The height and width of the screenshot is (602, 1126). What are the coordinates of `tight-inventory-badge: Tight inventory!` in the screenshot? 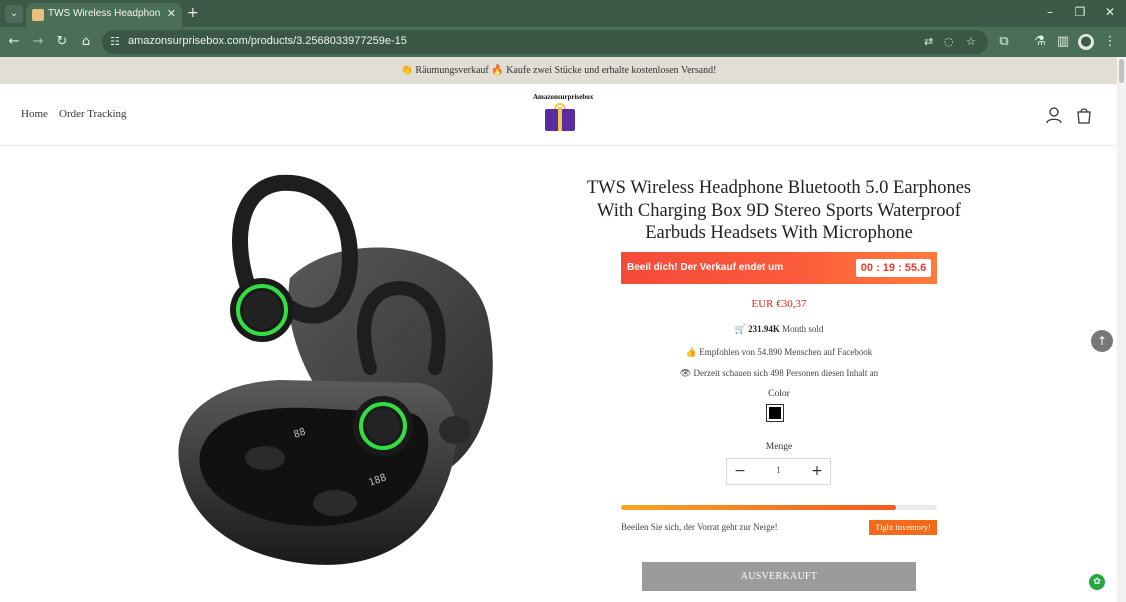 It's located at (903, 527).